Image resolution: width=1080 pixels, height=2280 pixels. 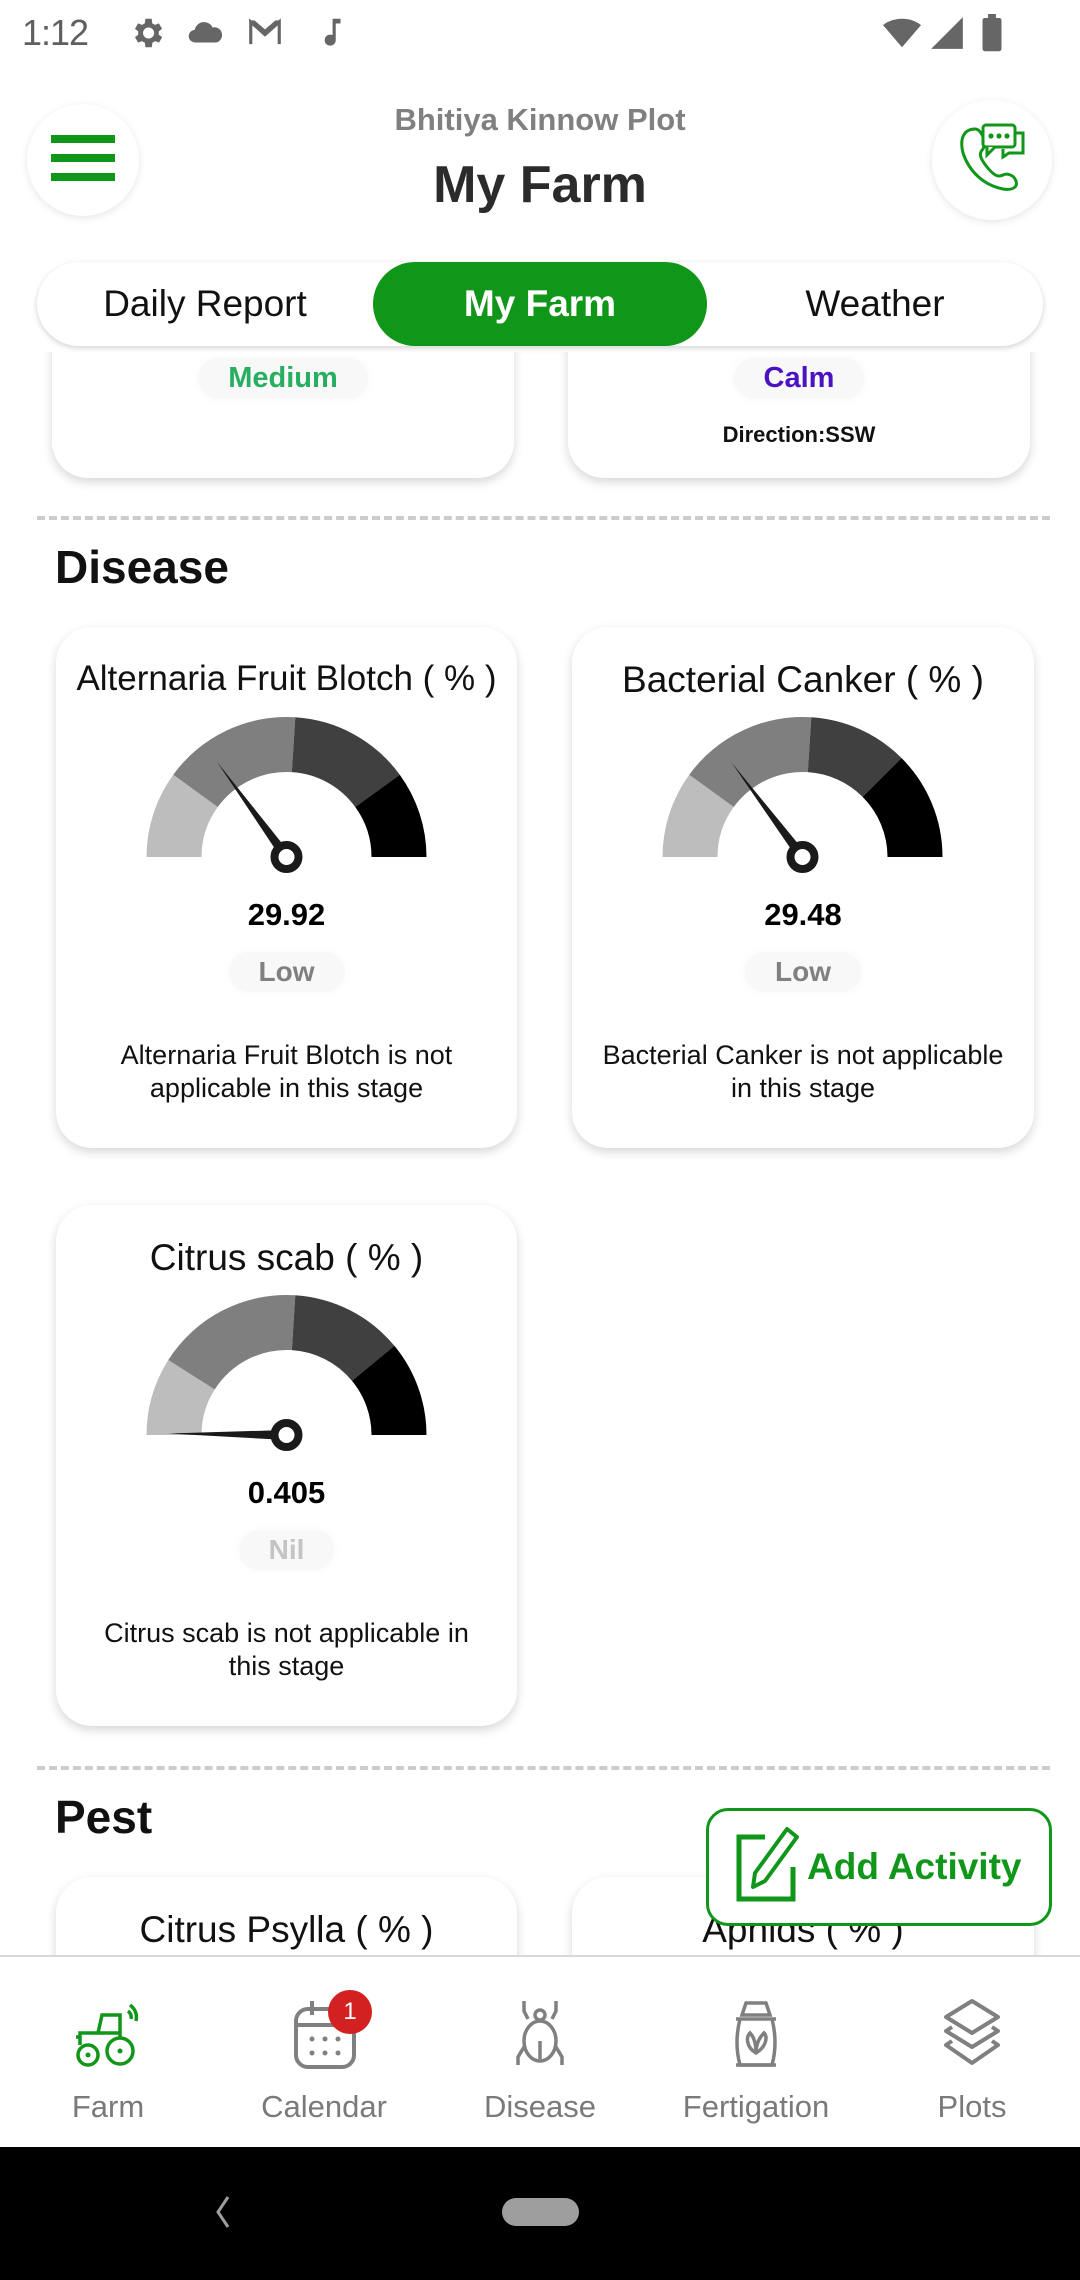 I want to click on bug-icon, so click(x=540, y=2035).